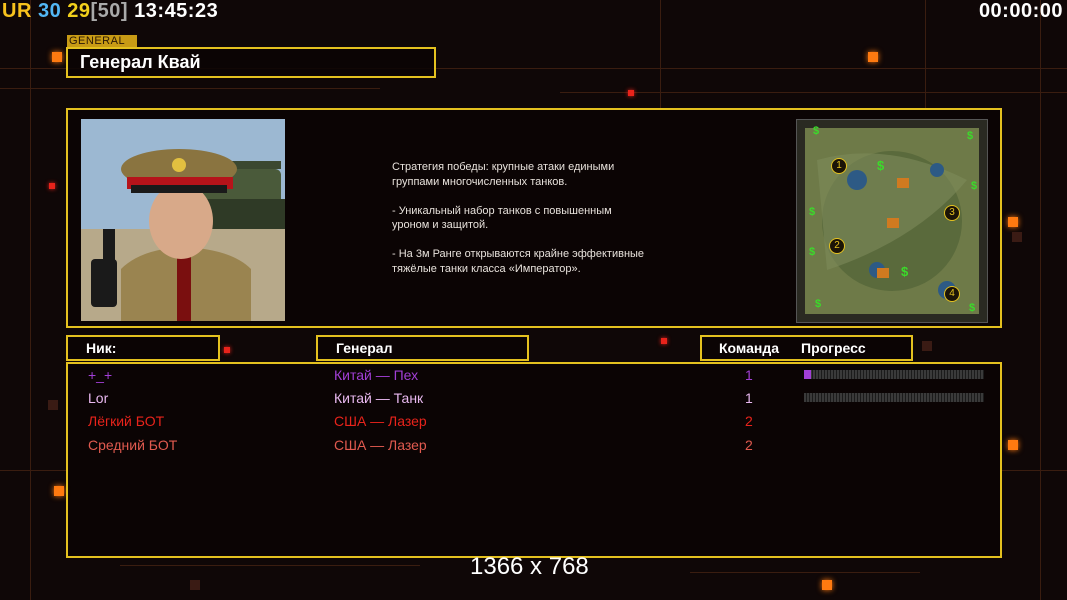 This screenshot has height=600, width=1067. What do you see at coordinates (126, 421) in the screenshot?
I see `player-nick: Лёгкий БОТ` at bounding box center [126, 421].